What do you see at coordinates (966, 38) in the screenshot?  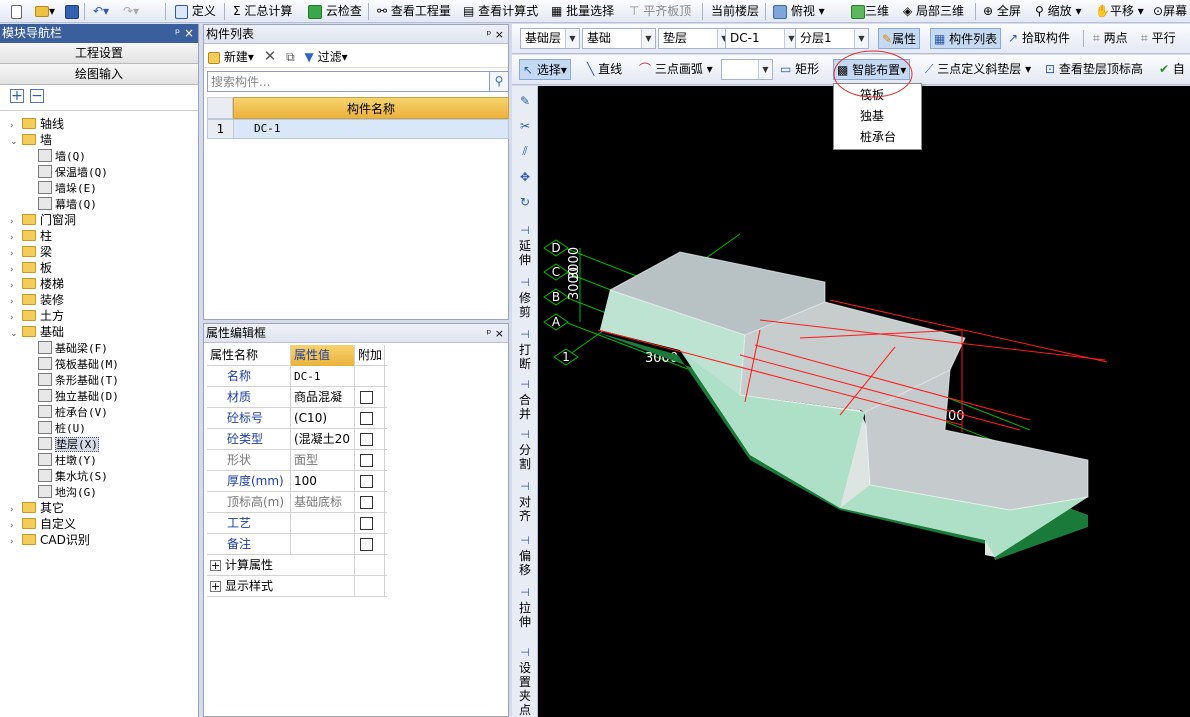 I see `component-list-button: ▦ 构件列表` at bounding box center [966, 38].